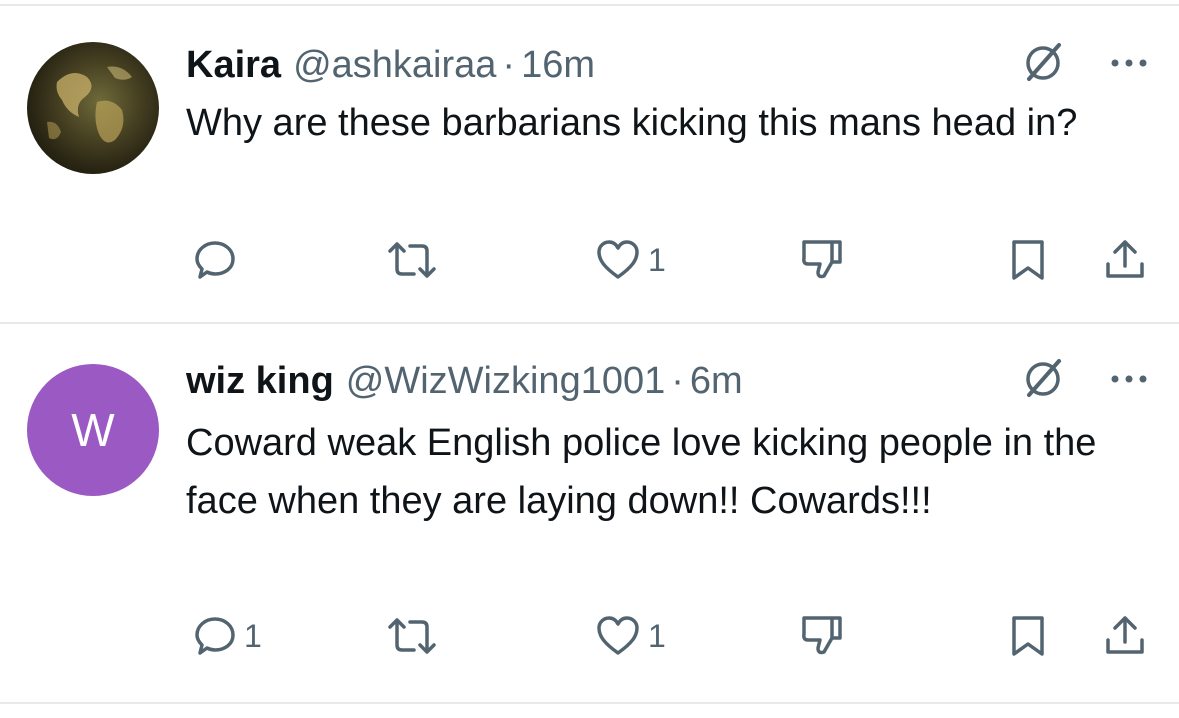 The image size is (1179, 718). Describe the element at coordinates (671, 636) in the screenshot. I see `action-bar: 1 1` at that location.